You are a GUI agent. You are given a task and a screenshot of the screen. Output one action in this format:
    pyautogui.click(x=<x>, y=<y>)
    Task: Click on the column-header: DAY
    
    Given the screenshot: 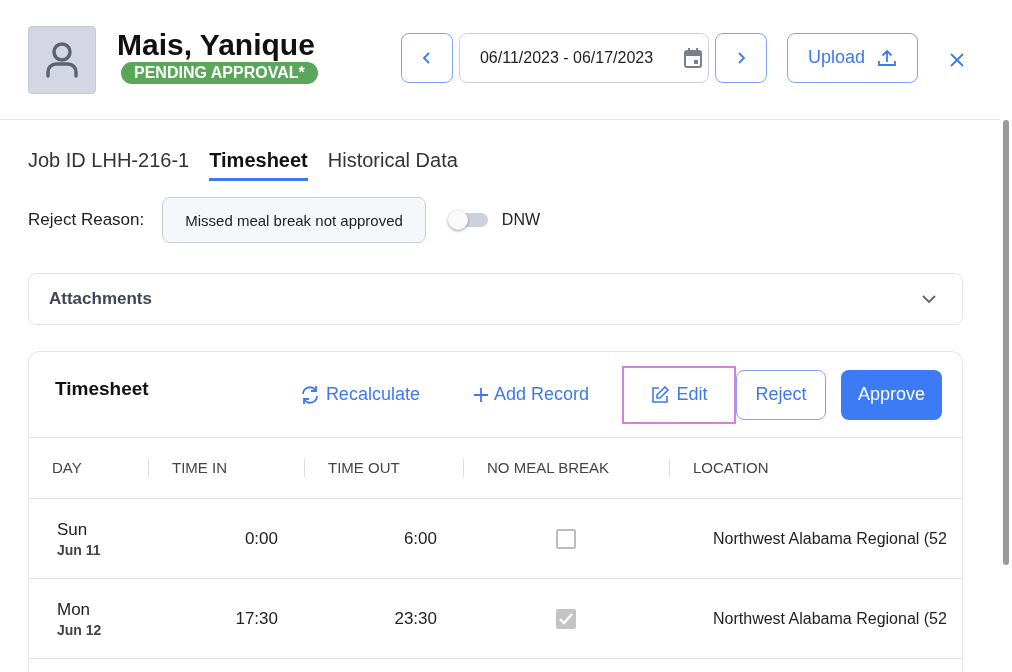 What is the action you would take?
    pyautogui.click(x=67, y=468)
    